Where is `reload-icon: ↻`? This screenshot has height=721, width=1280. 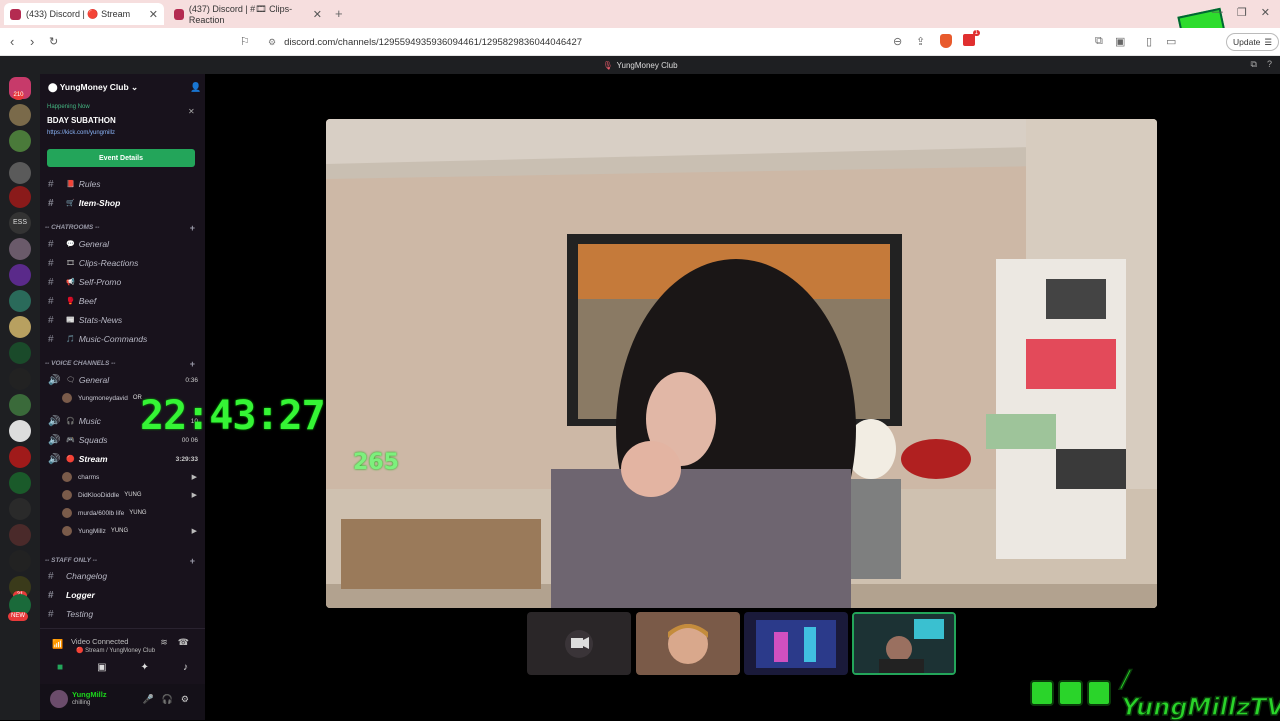
reload-icon: ↻ is located at coordinates (53, 41).